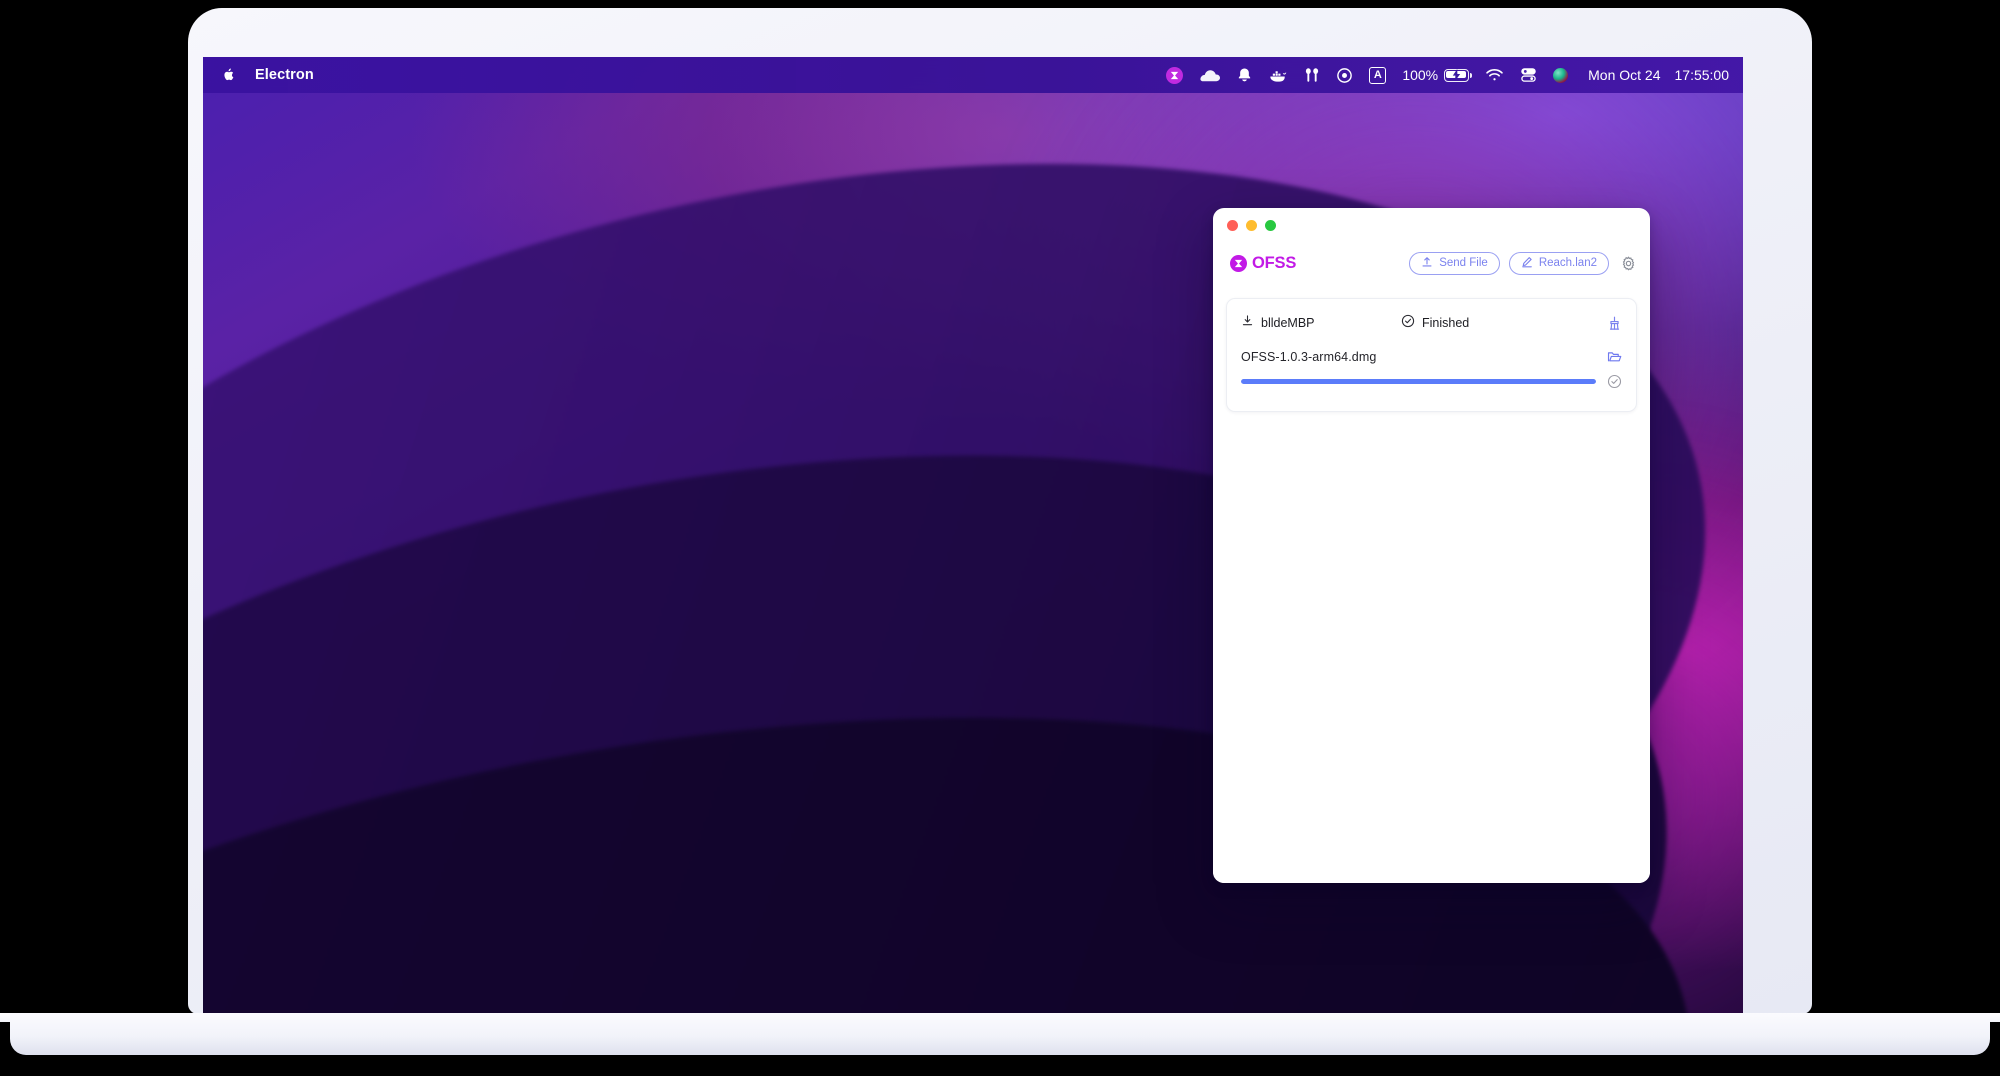 The image size is (2000, 1076). I want to click on upload-icon, so click(1427, 263).